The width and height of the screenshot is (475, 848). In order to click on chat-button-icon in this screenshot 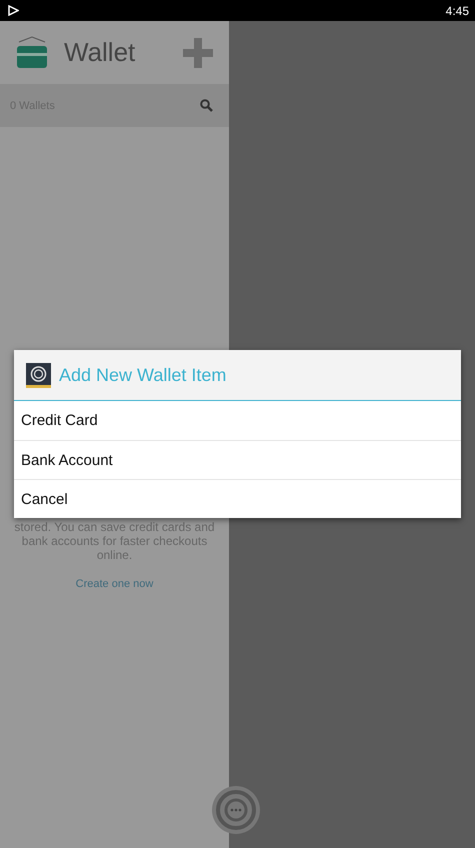, I will do `click(236, 810)`.